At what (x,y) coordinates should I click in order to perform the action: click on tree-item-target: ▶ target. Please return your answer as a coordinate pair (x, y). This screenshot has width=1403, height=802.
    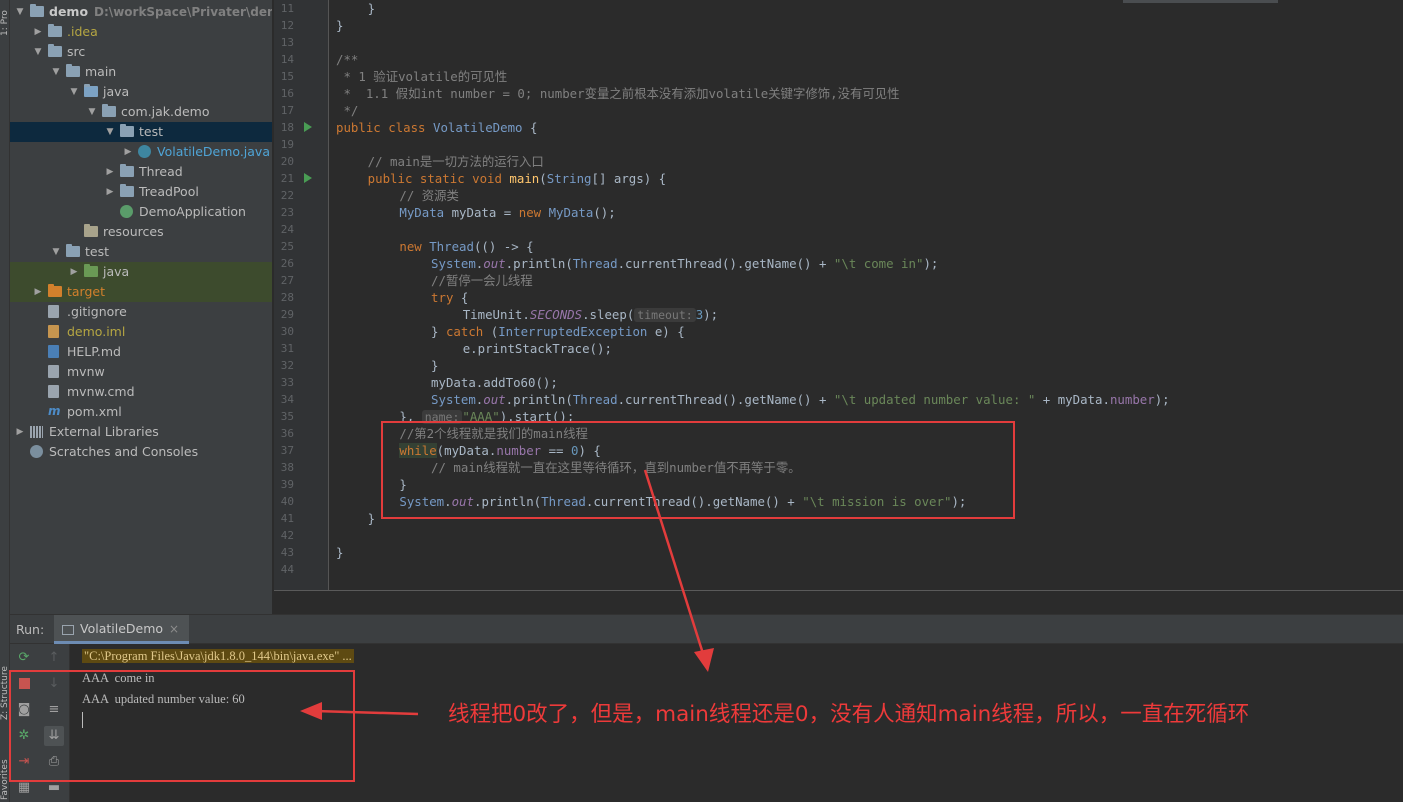
    Looking at the image, I should click on (141, 292).